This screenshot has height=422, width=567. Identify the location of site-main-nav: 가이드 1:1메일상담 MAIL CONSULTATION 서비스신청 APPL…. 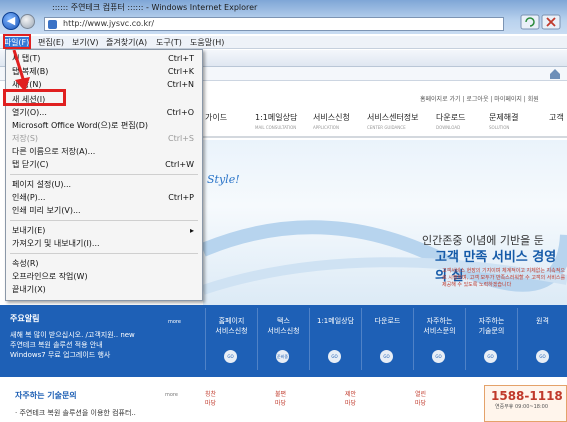
(385, 123).